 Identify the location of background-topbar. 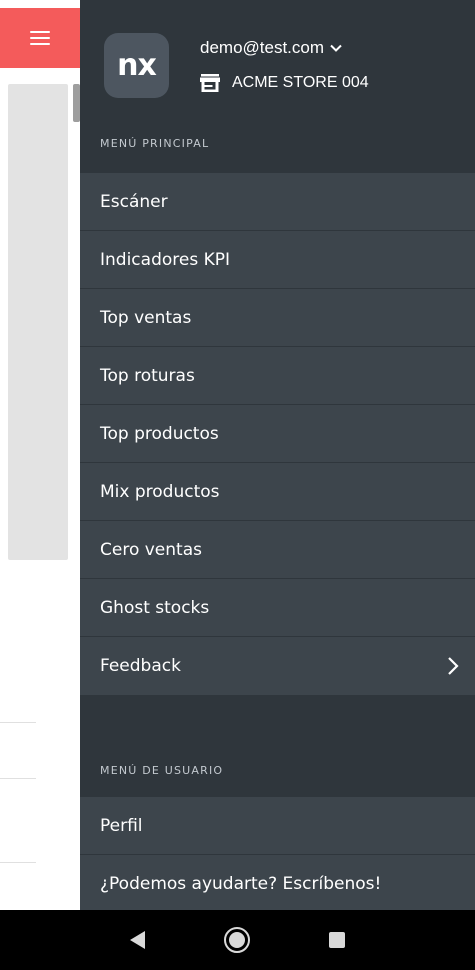
(40, 35).